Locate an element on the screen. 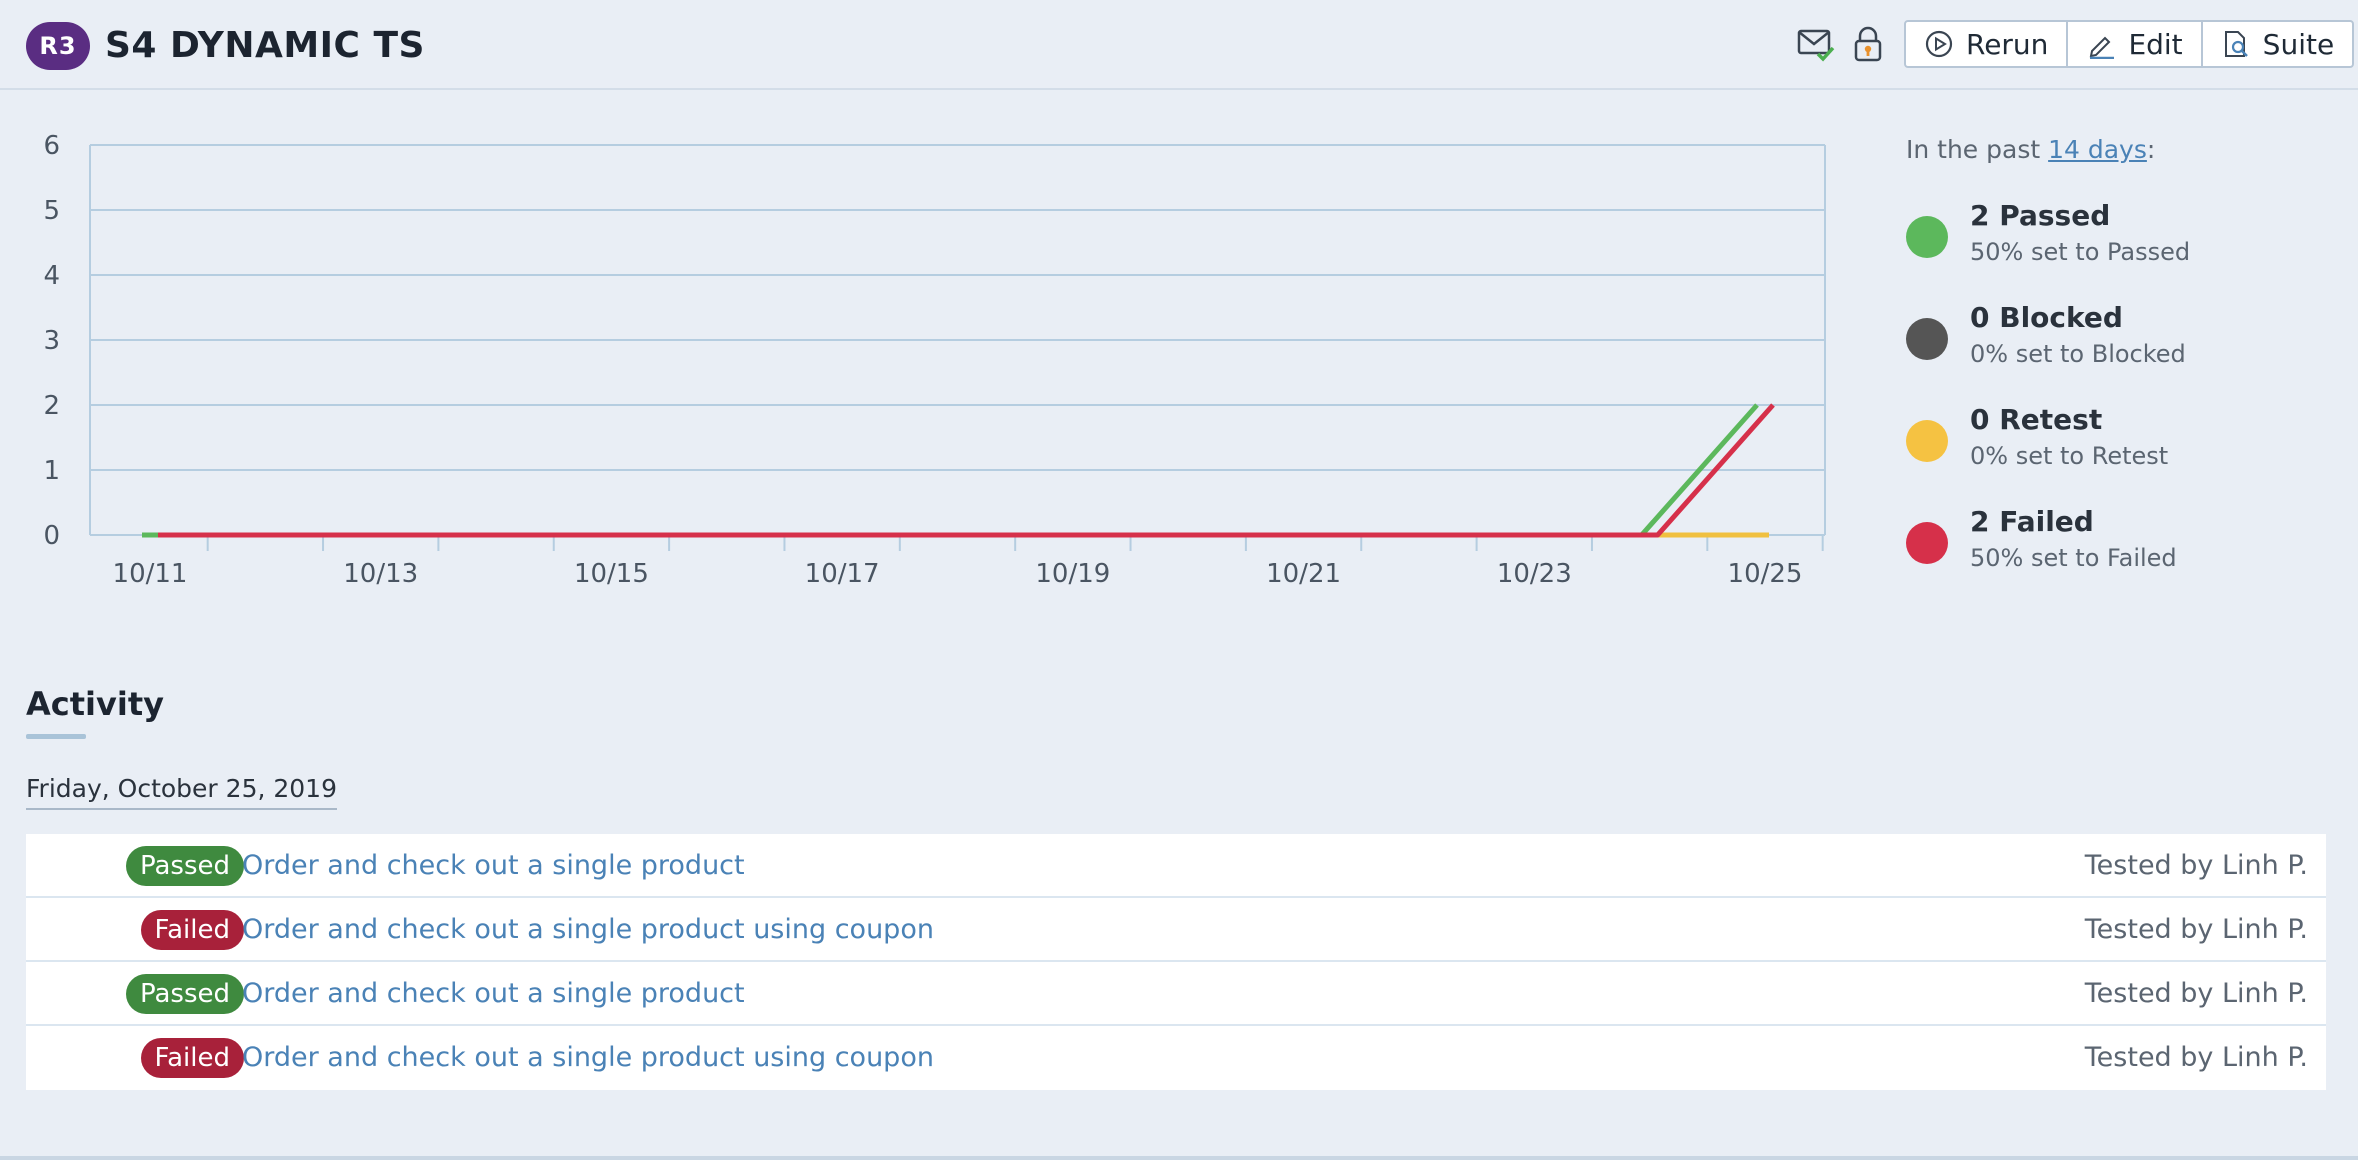 The image size is (2358, 1160). legend-item-retest: 0 Retest 0% set to Retest is located at coordinates (2116, 442).